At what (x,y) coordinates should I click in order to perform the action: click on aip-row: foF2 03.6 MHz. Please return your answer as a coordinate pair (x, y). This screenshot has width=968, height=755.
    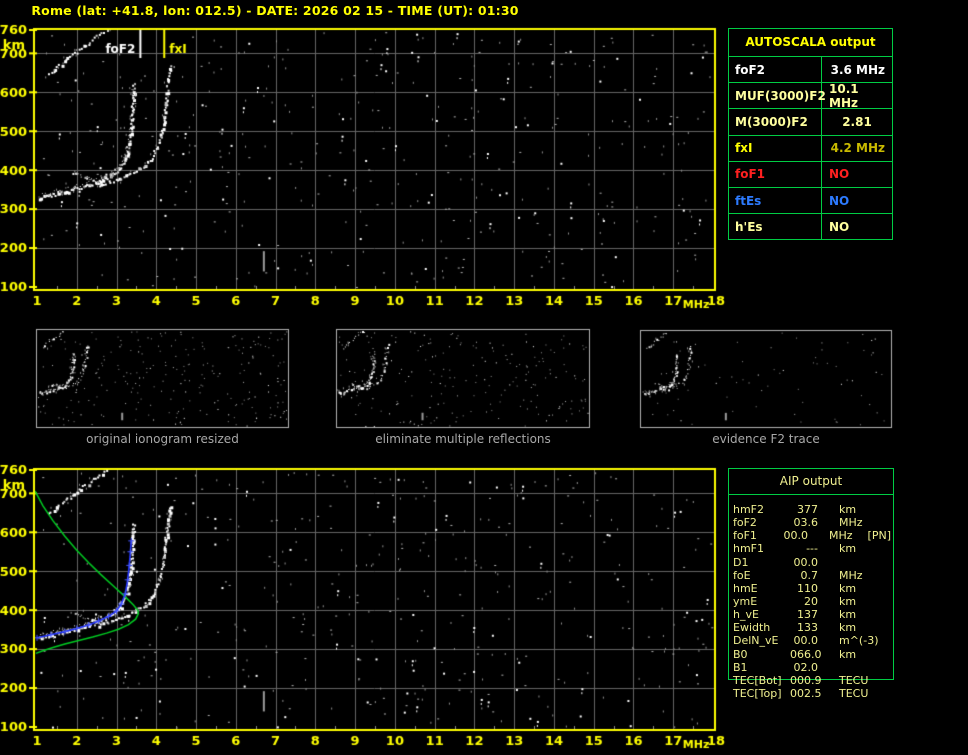
    Looking at the image, I should click on (810, 522).